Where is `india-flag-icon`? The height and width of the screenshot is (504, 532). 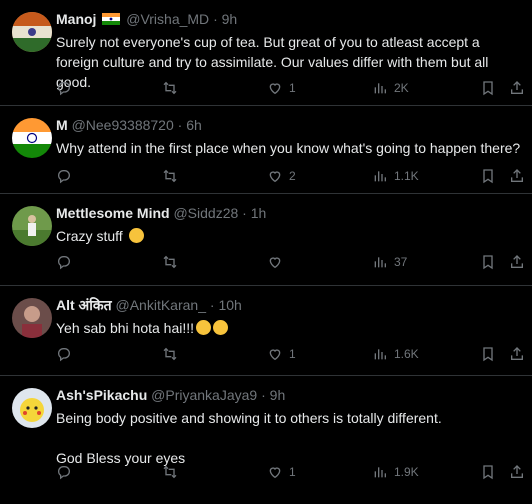 india-flag-icon is located at coordinates (111, 18).